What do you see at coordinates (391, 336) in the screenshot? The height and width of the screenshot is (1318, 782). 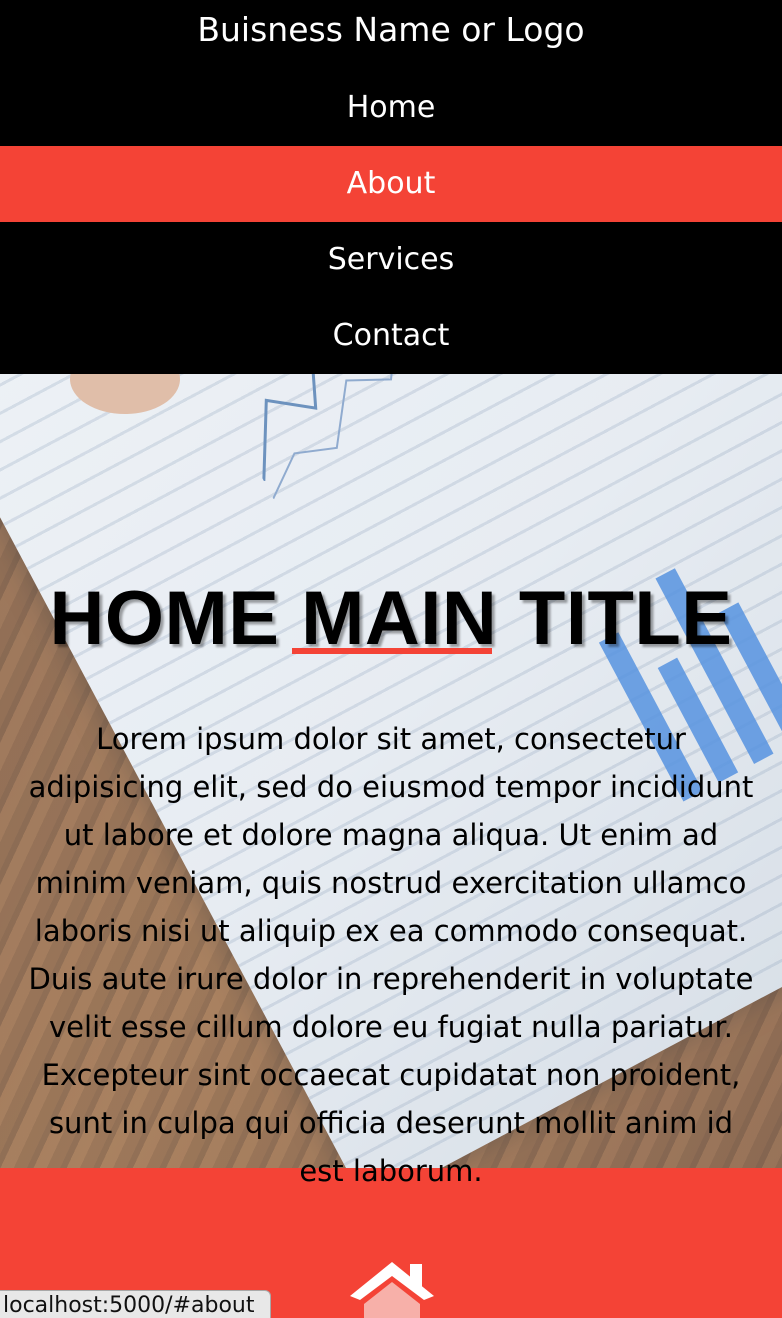 I see `nav-item-contact: Contact` at bounding box center [391, 336].